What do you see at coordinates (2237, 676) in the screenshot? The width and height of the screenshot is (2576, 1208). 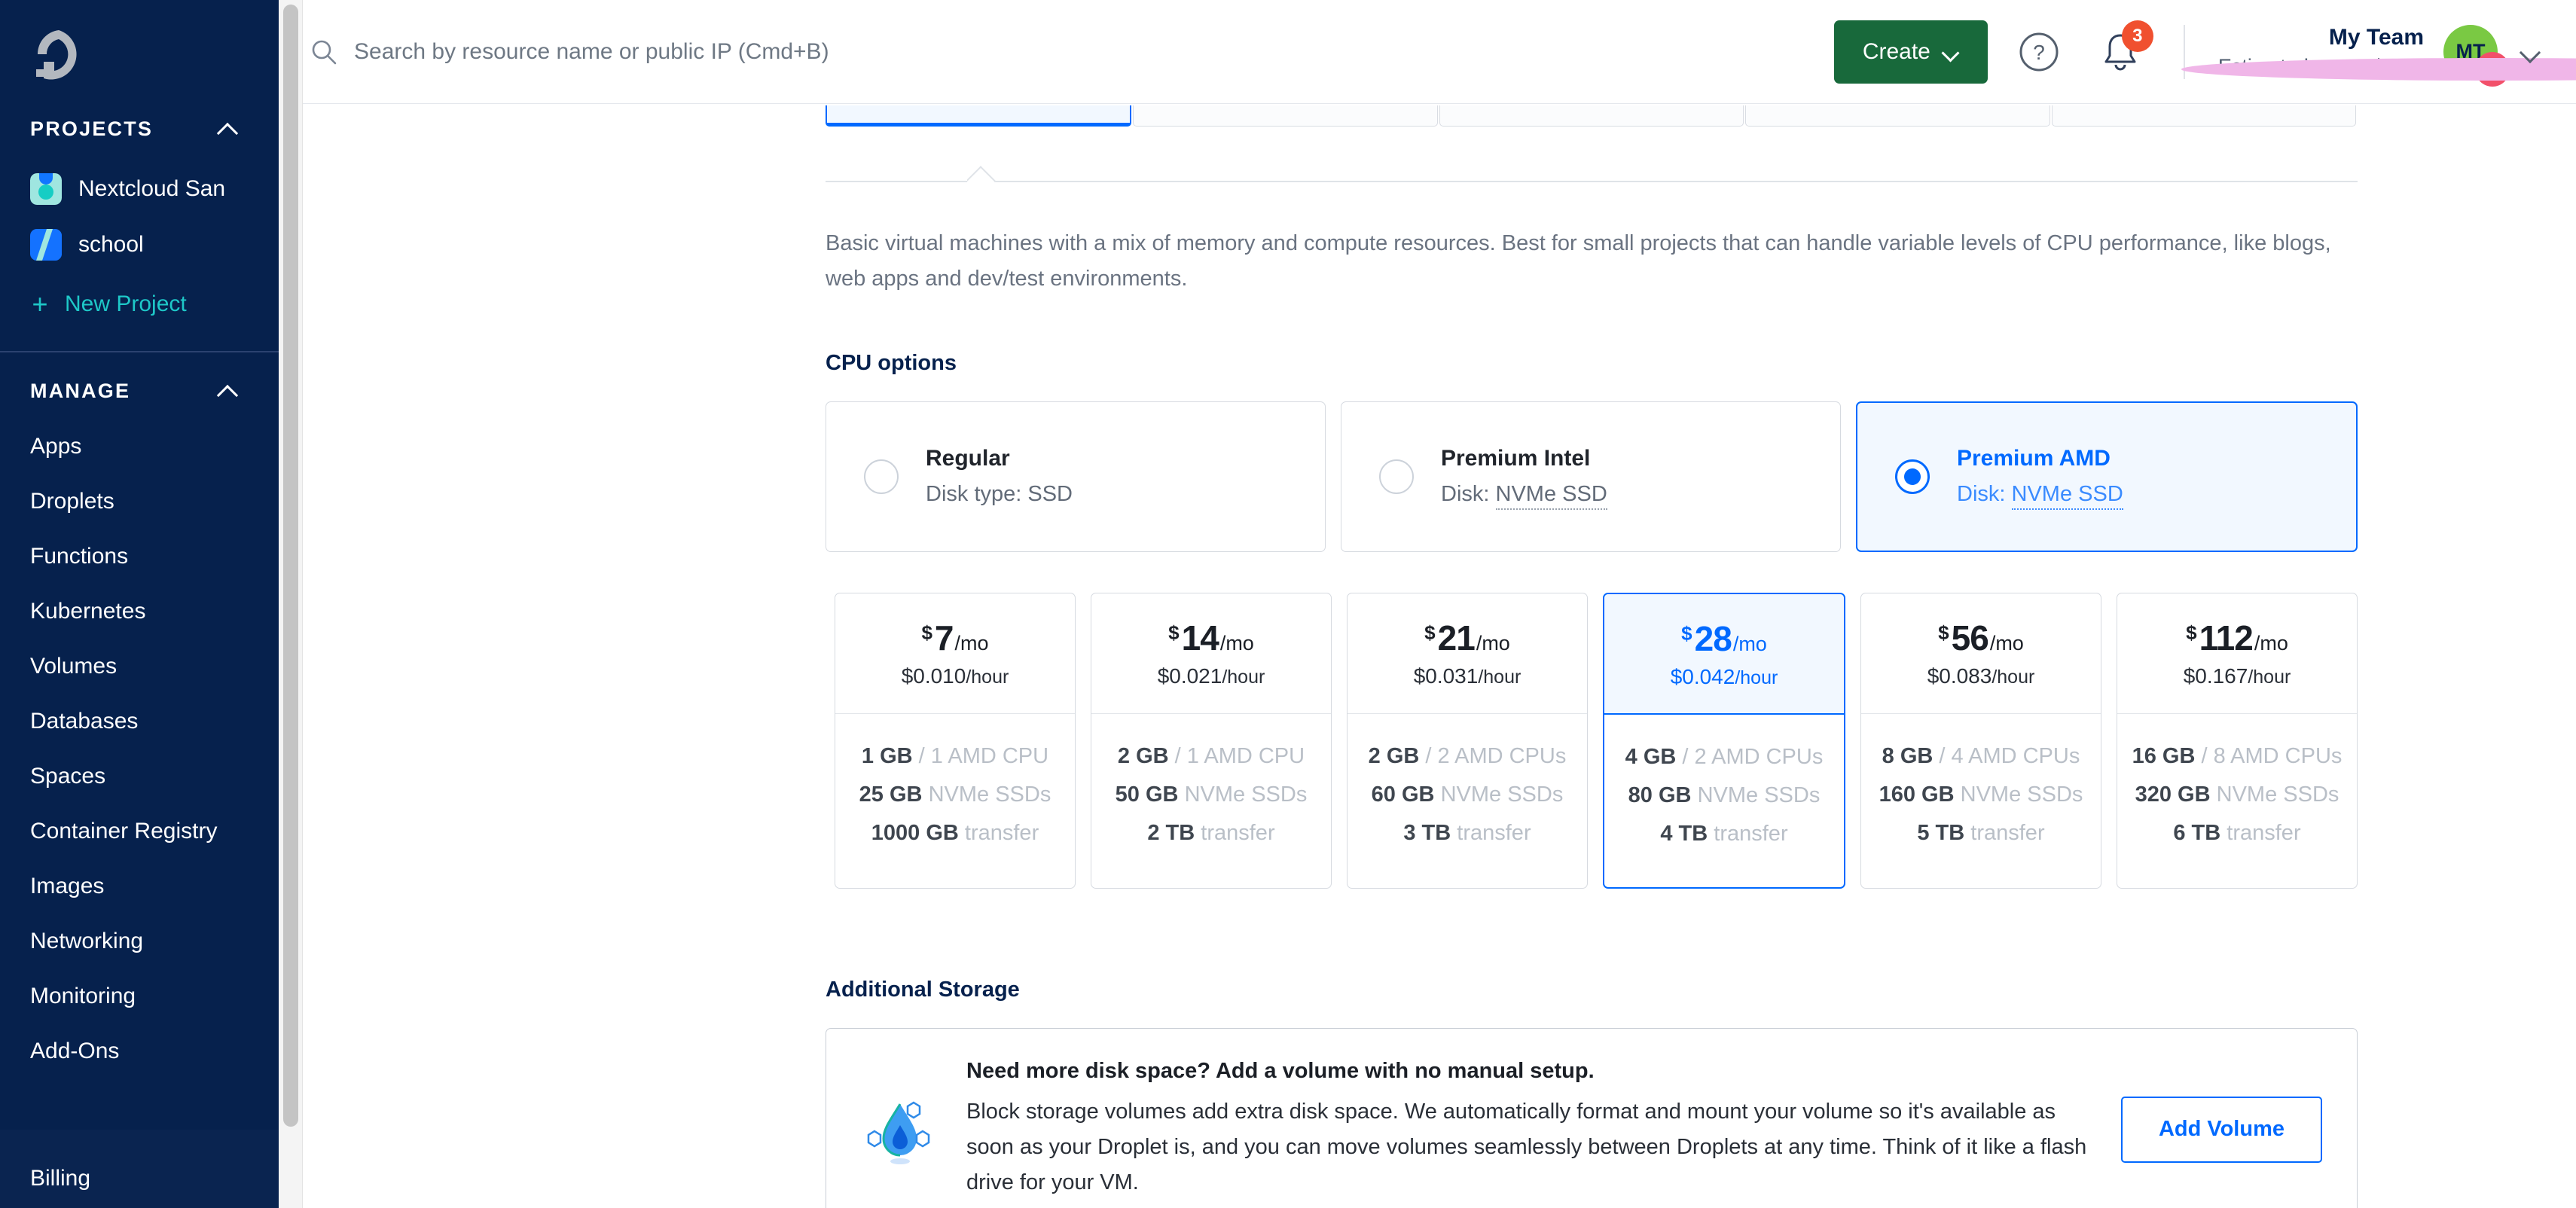 I see `plan-hourly-price: $0.167/hour` at bounding box center [2237, 676].